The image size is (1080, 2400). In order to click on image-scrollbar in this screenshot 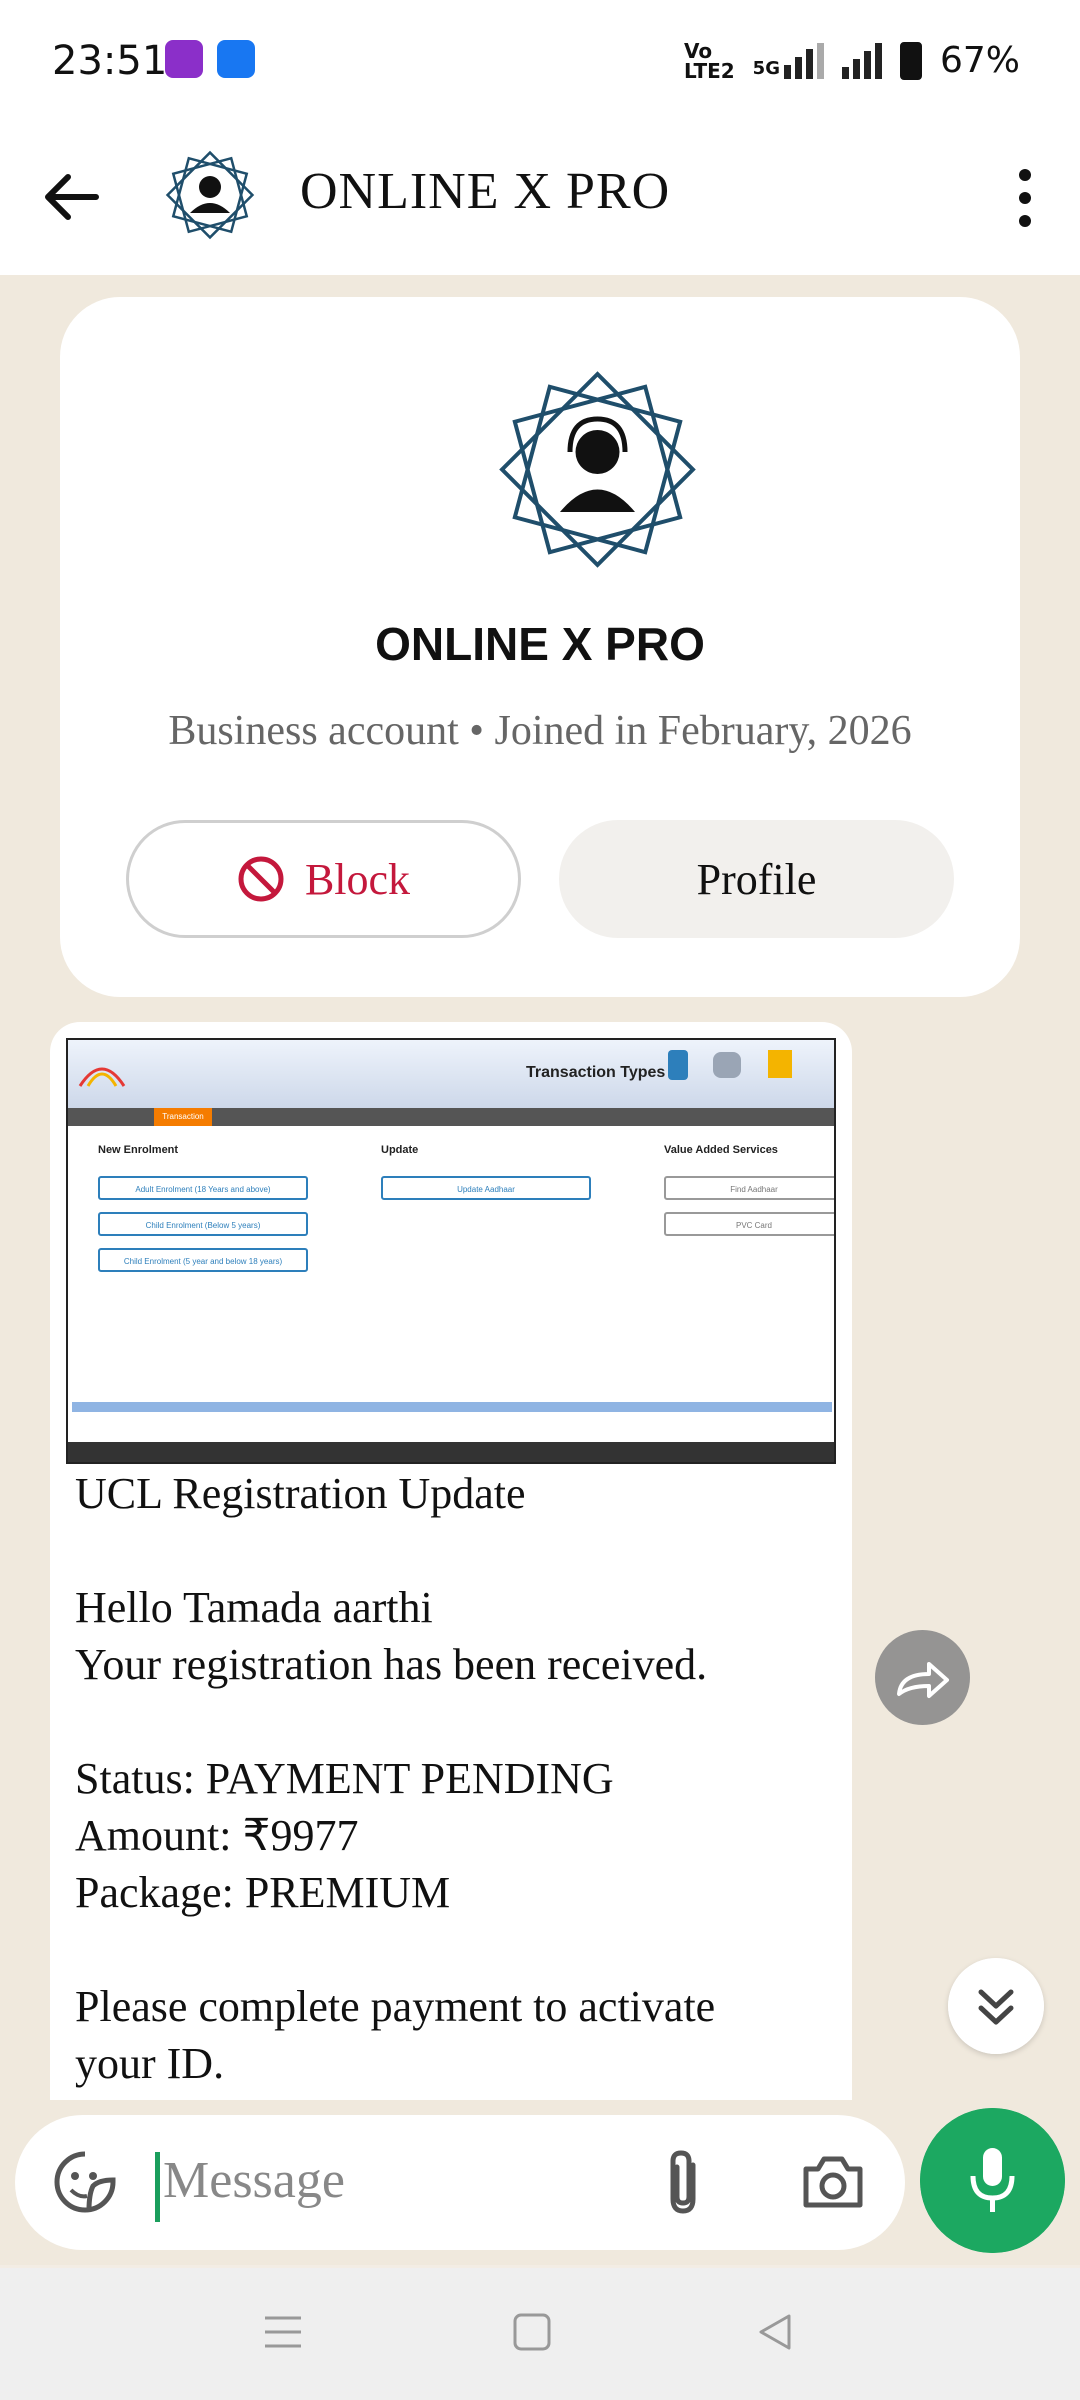, I will do `click(452, 1407)`.